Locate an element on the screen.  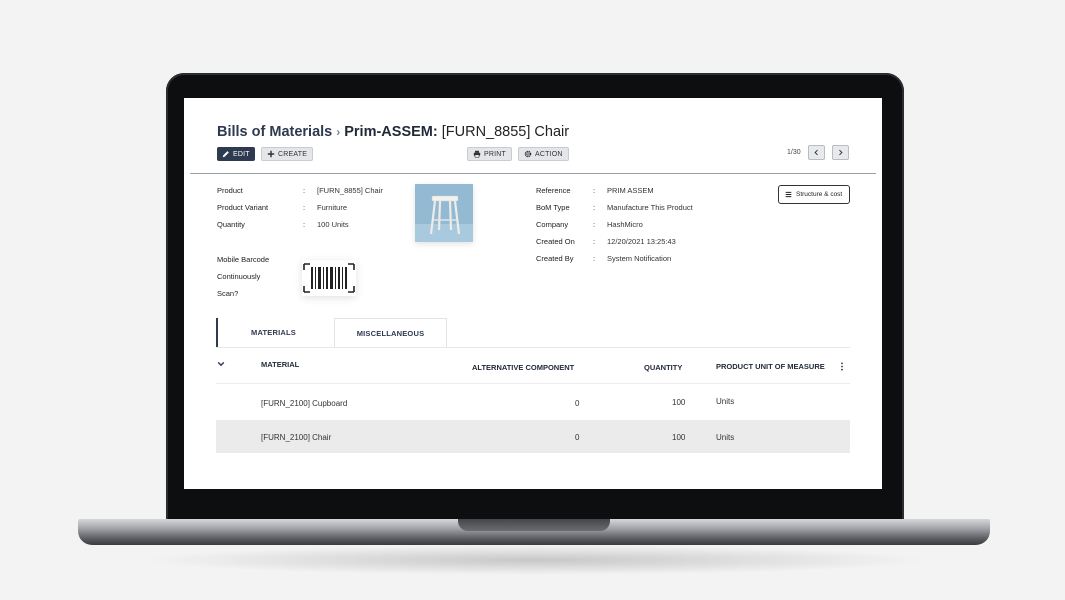
cell-material: [FURN_2100] Chair is located at coordinates (296, 437).